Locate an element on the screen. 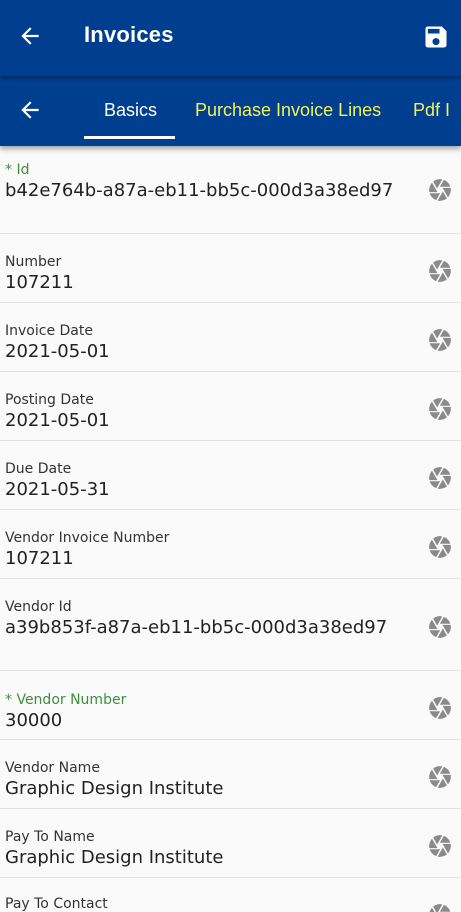 This screenshot has width=461, height=912. field-pay-to-contact: Pay To Contact is located at coordinates (230, 895).